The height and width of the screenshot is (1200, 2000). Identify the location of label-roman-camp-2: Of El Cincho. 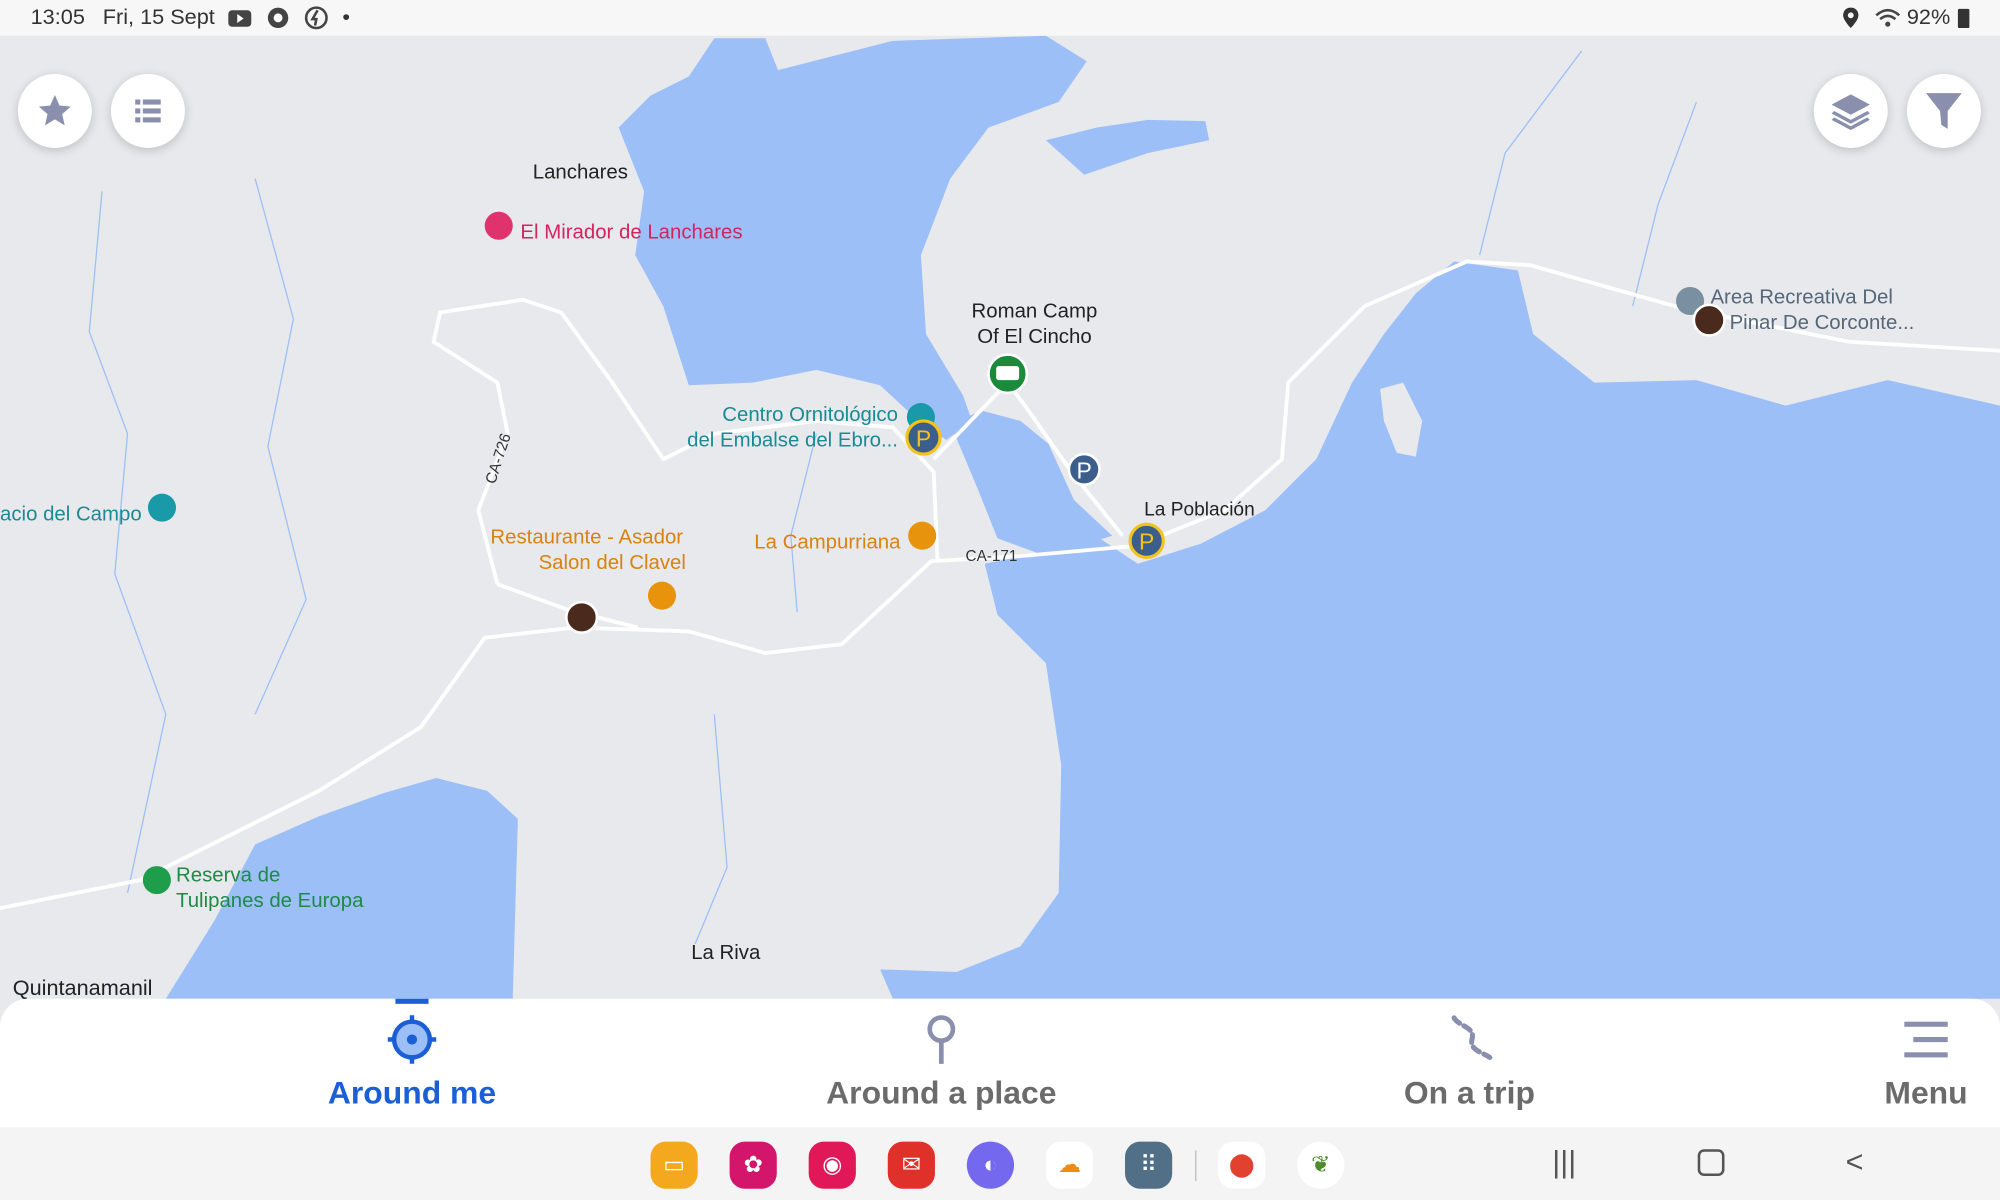
(1034, 337).